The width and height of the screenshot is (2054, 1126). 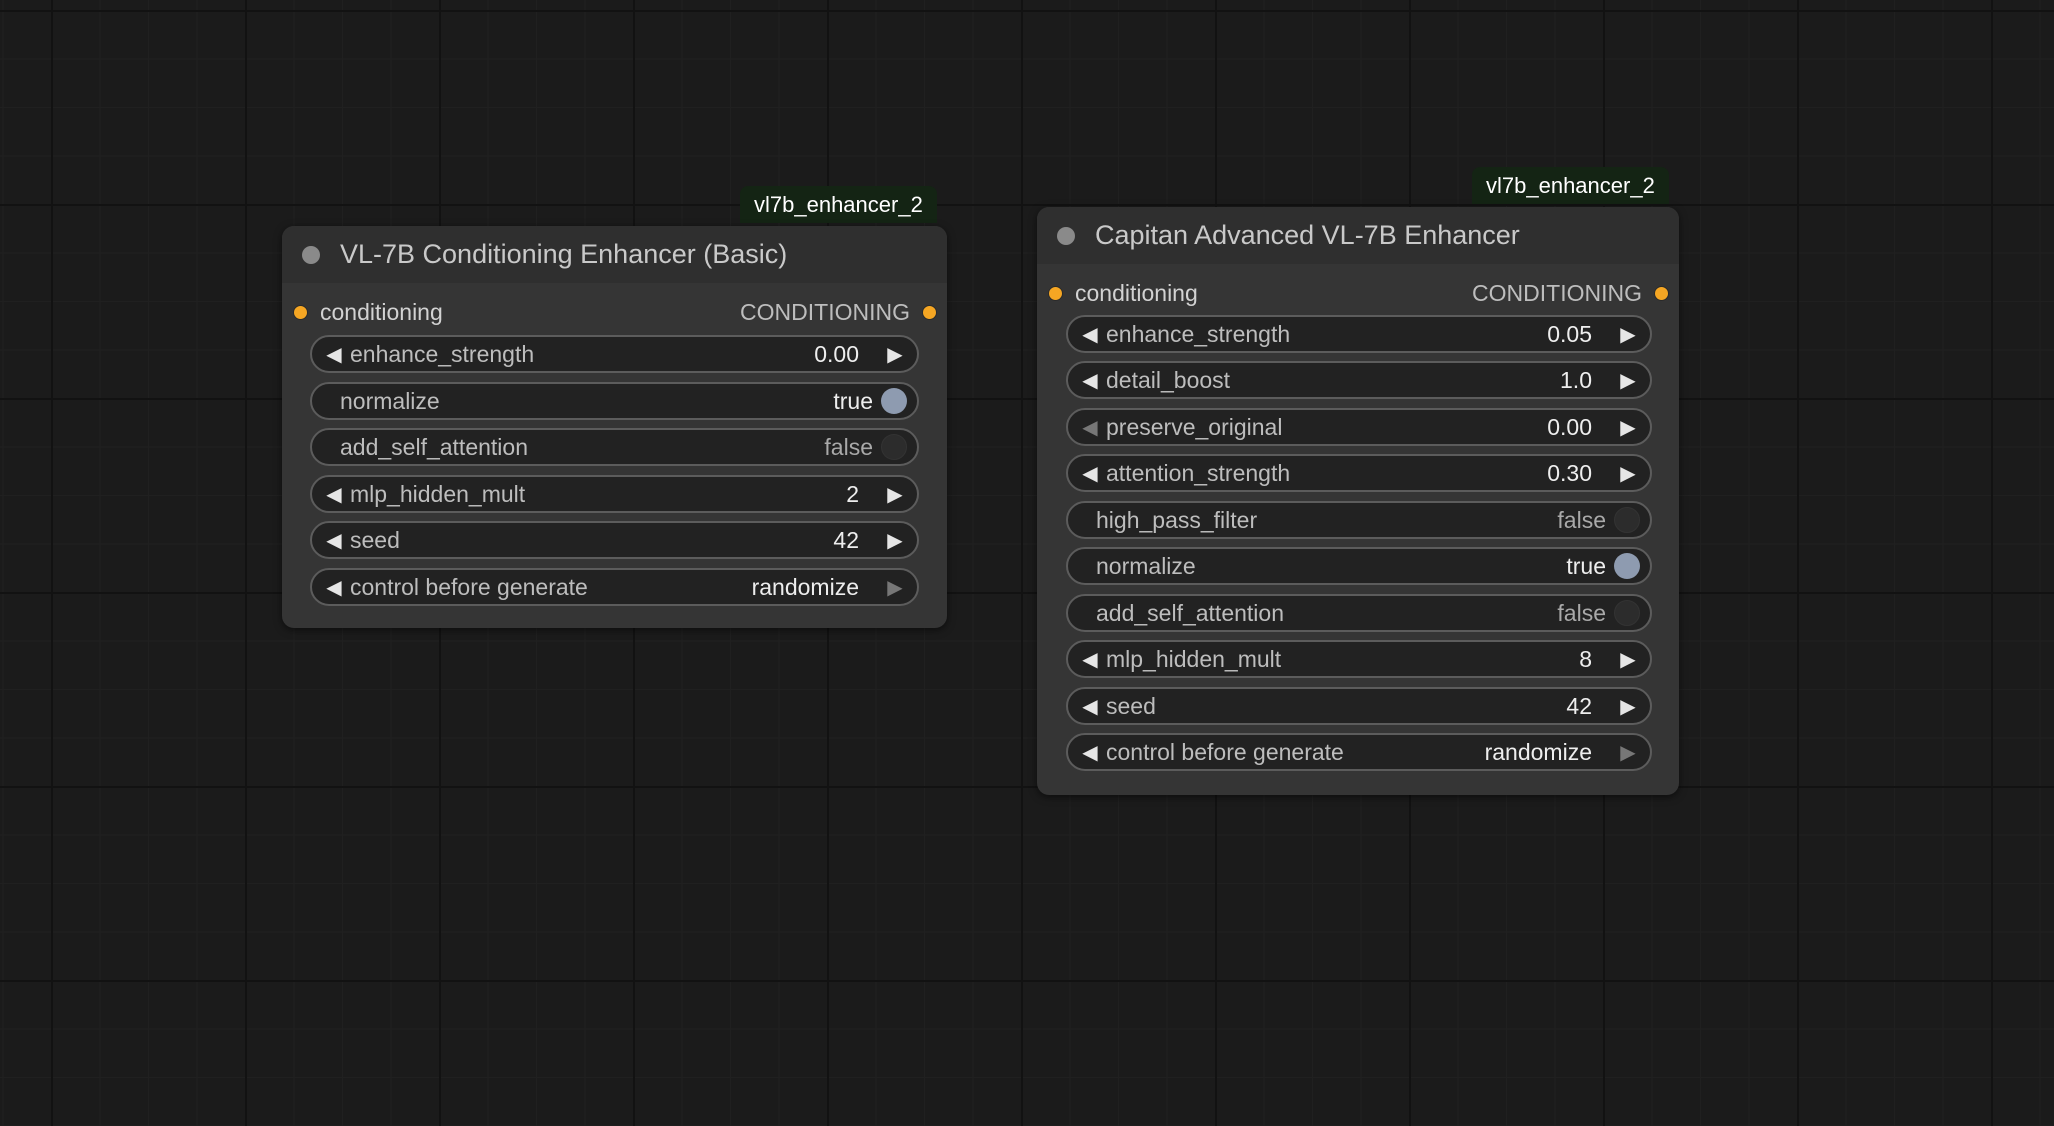 I want to click on widget-preserve-original: ◀ preserve_original 0.00 ▶, so click(x=1359, y=427).